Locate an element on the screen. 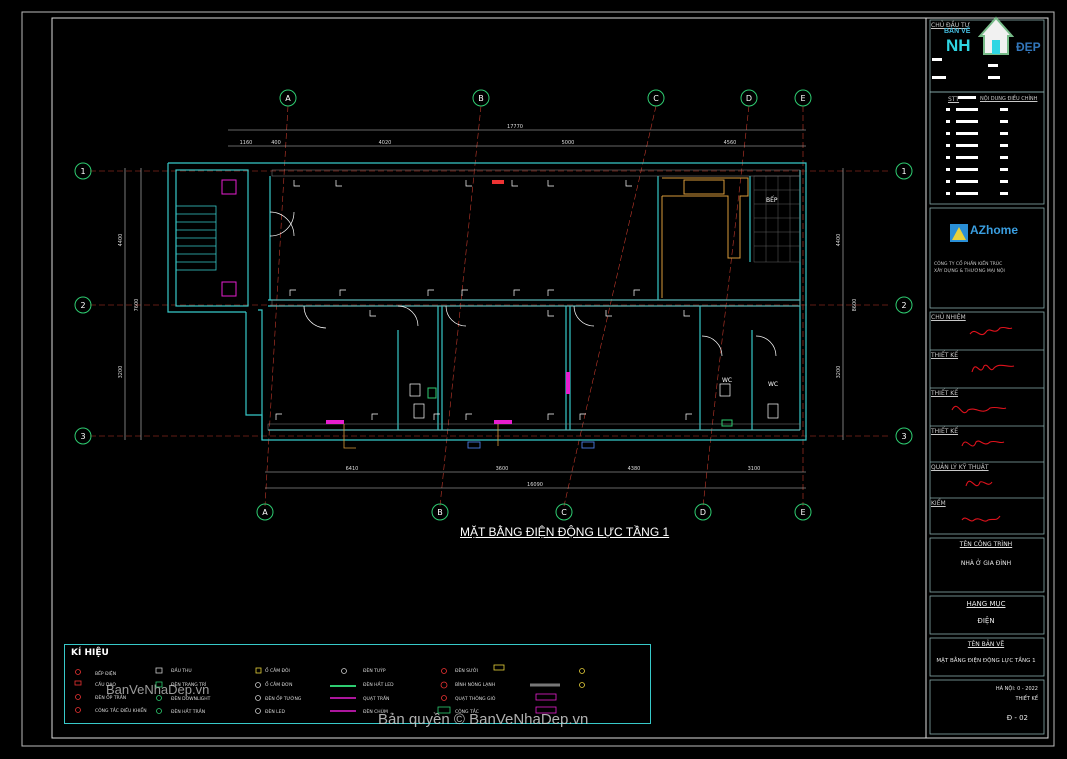 This screenshot has height=759, width=1067. axis-right-3: 3 is located at coordinates (903, 436).